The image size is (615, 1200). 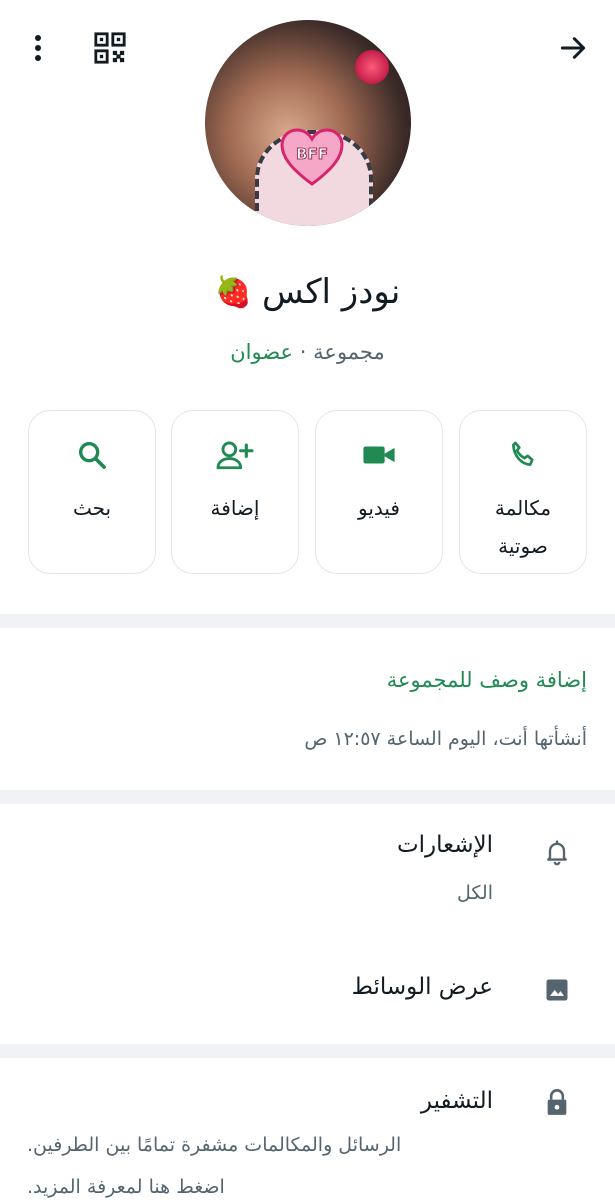 I want to click on back-button, so click(x=573, y=48).